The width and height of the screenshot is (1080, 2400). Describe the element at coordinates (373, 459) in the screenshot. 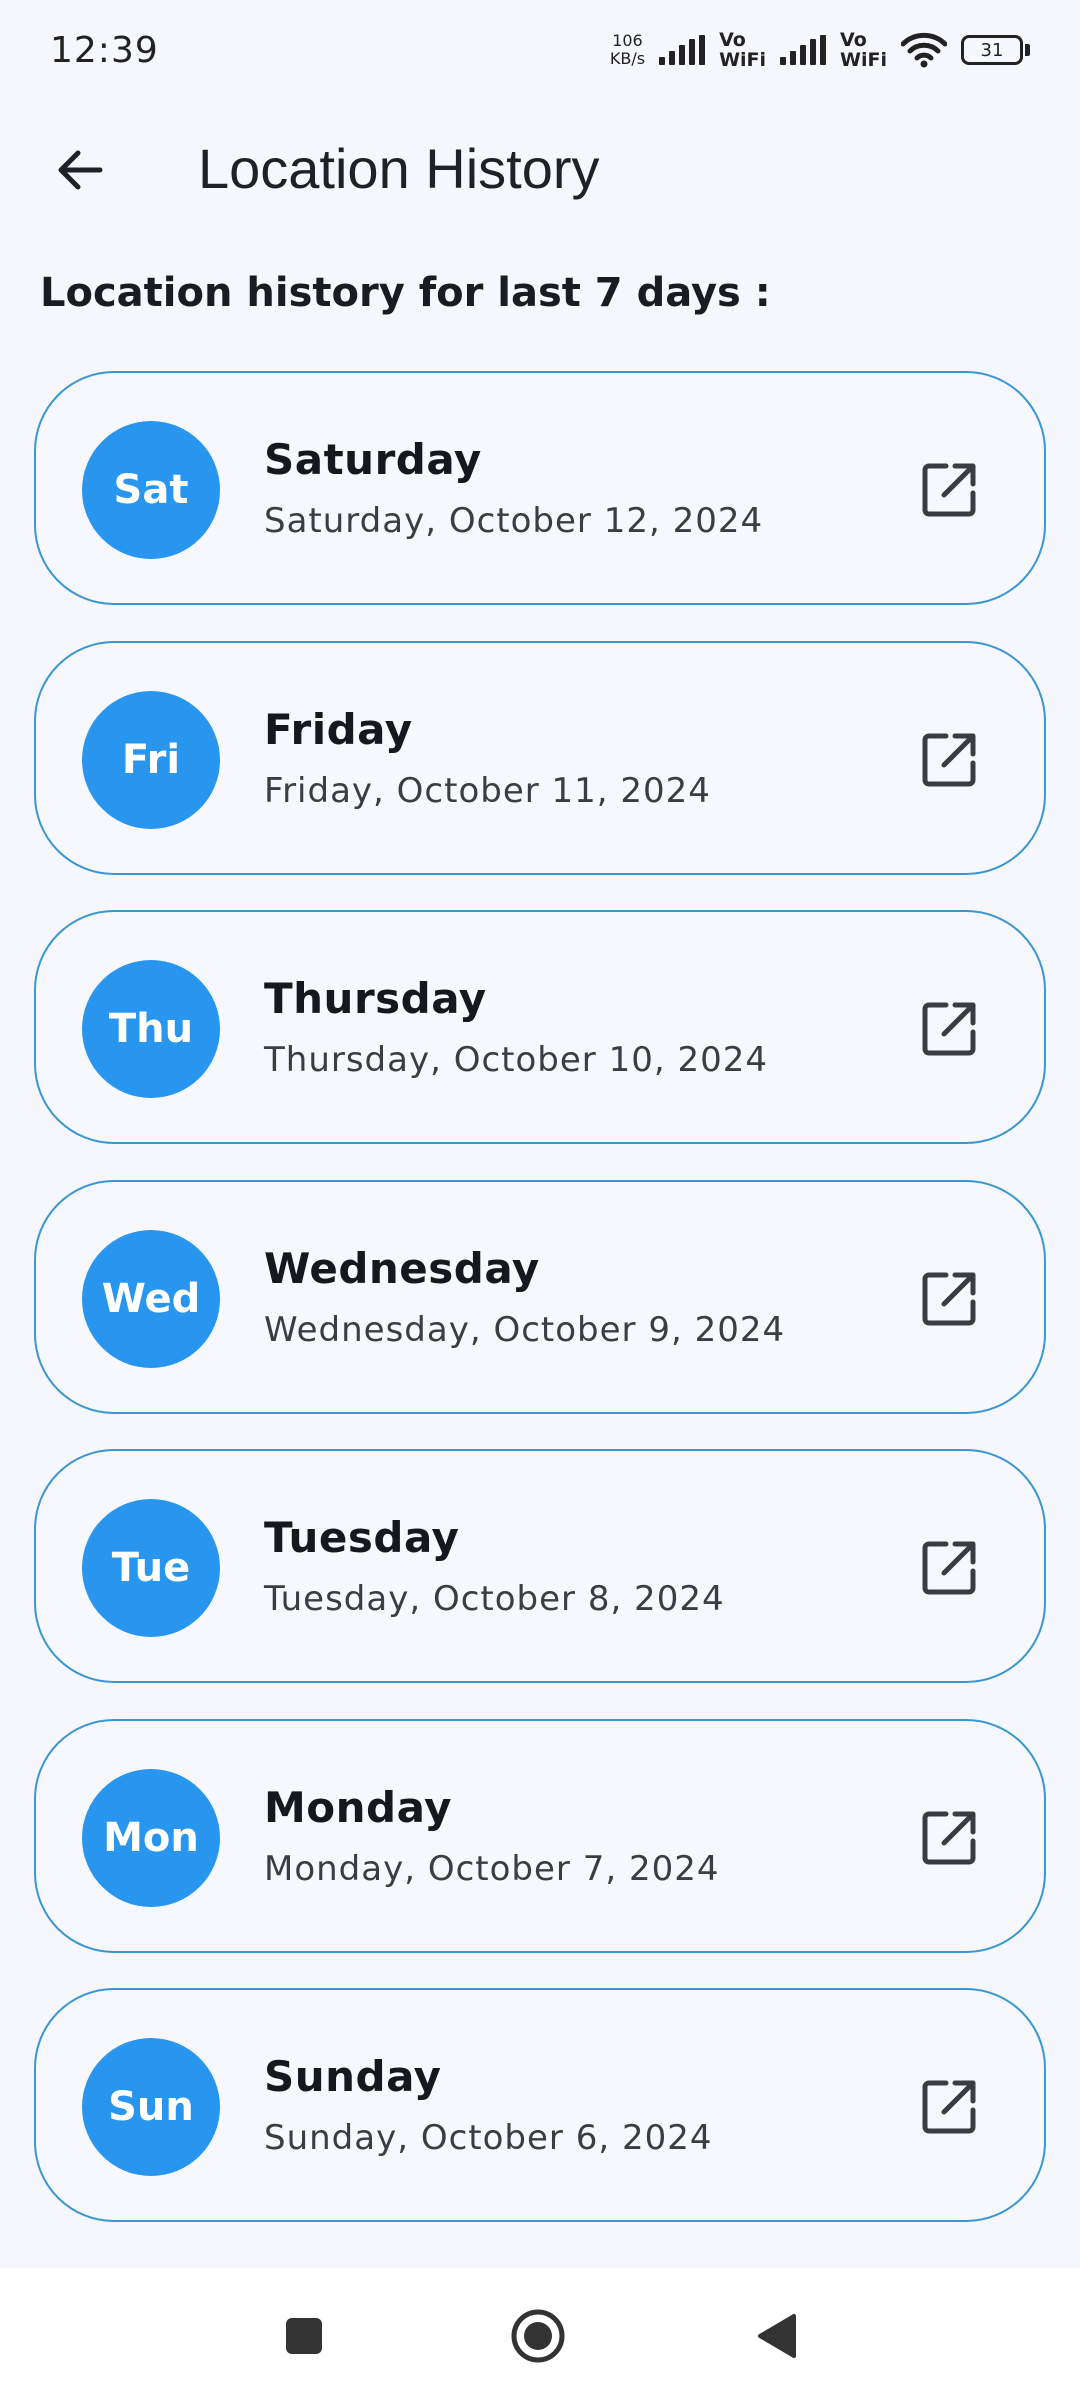

I see `day-name: Saturday` at that location.